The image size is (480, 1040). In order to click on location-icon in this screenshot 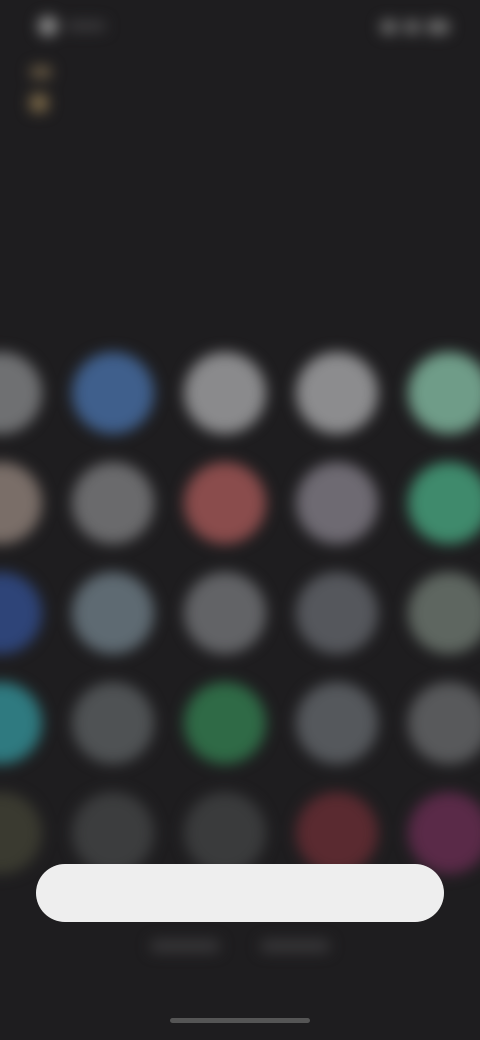, I will do `click(48, 26)`.